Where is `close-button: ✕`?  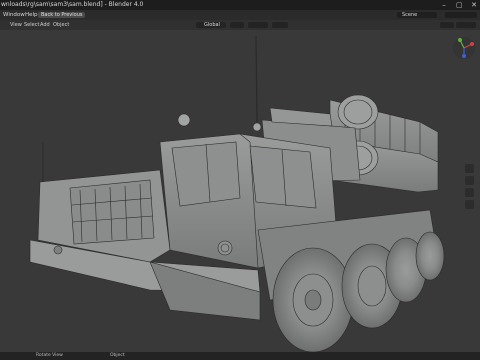
close-button: ✕ is located at coordinates (474, 5).